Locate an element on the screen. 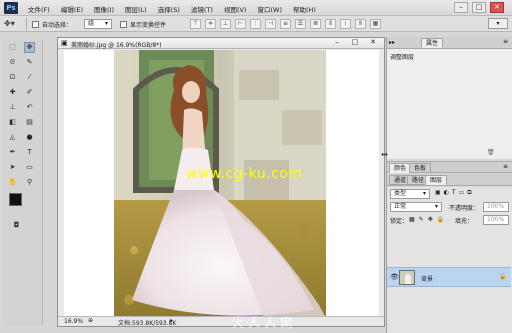 The image size is (512, 333). distribute-right-icon: ⫴ is located at coordinates (360, 24).